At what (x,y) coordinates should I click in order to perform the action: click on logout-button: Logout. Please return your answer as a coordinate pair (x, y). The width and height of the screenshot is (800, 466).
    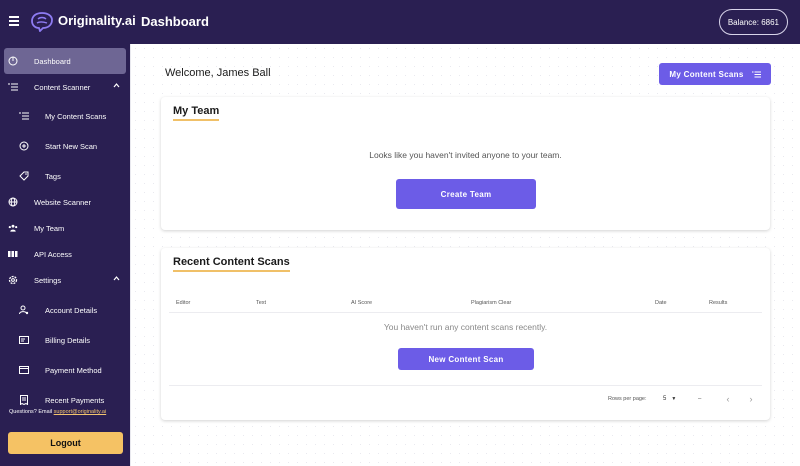
    Looking at the image, I should click on (65, 443).